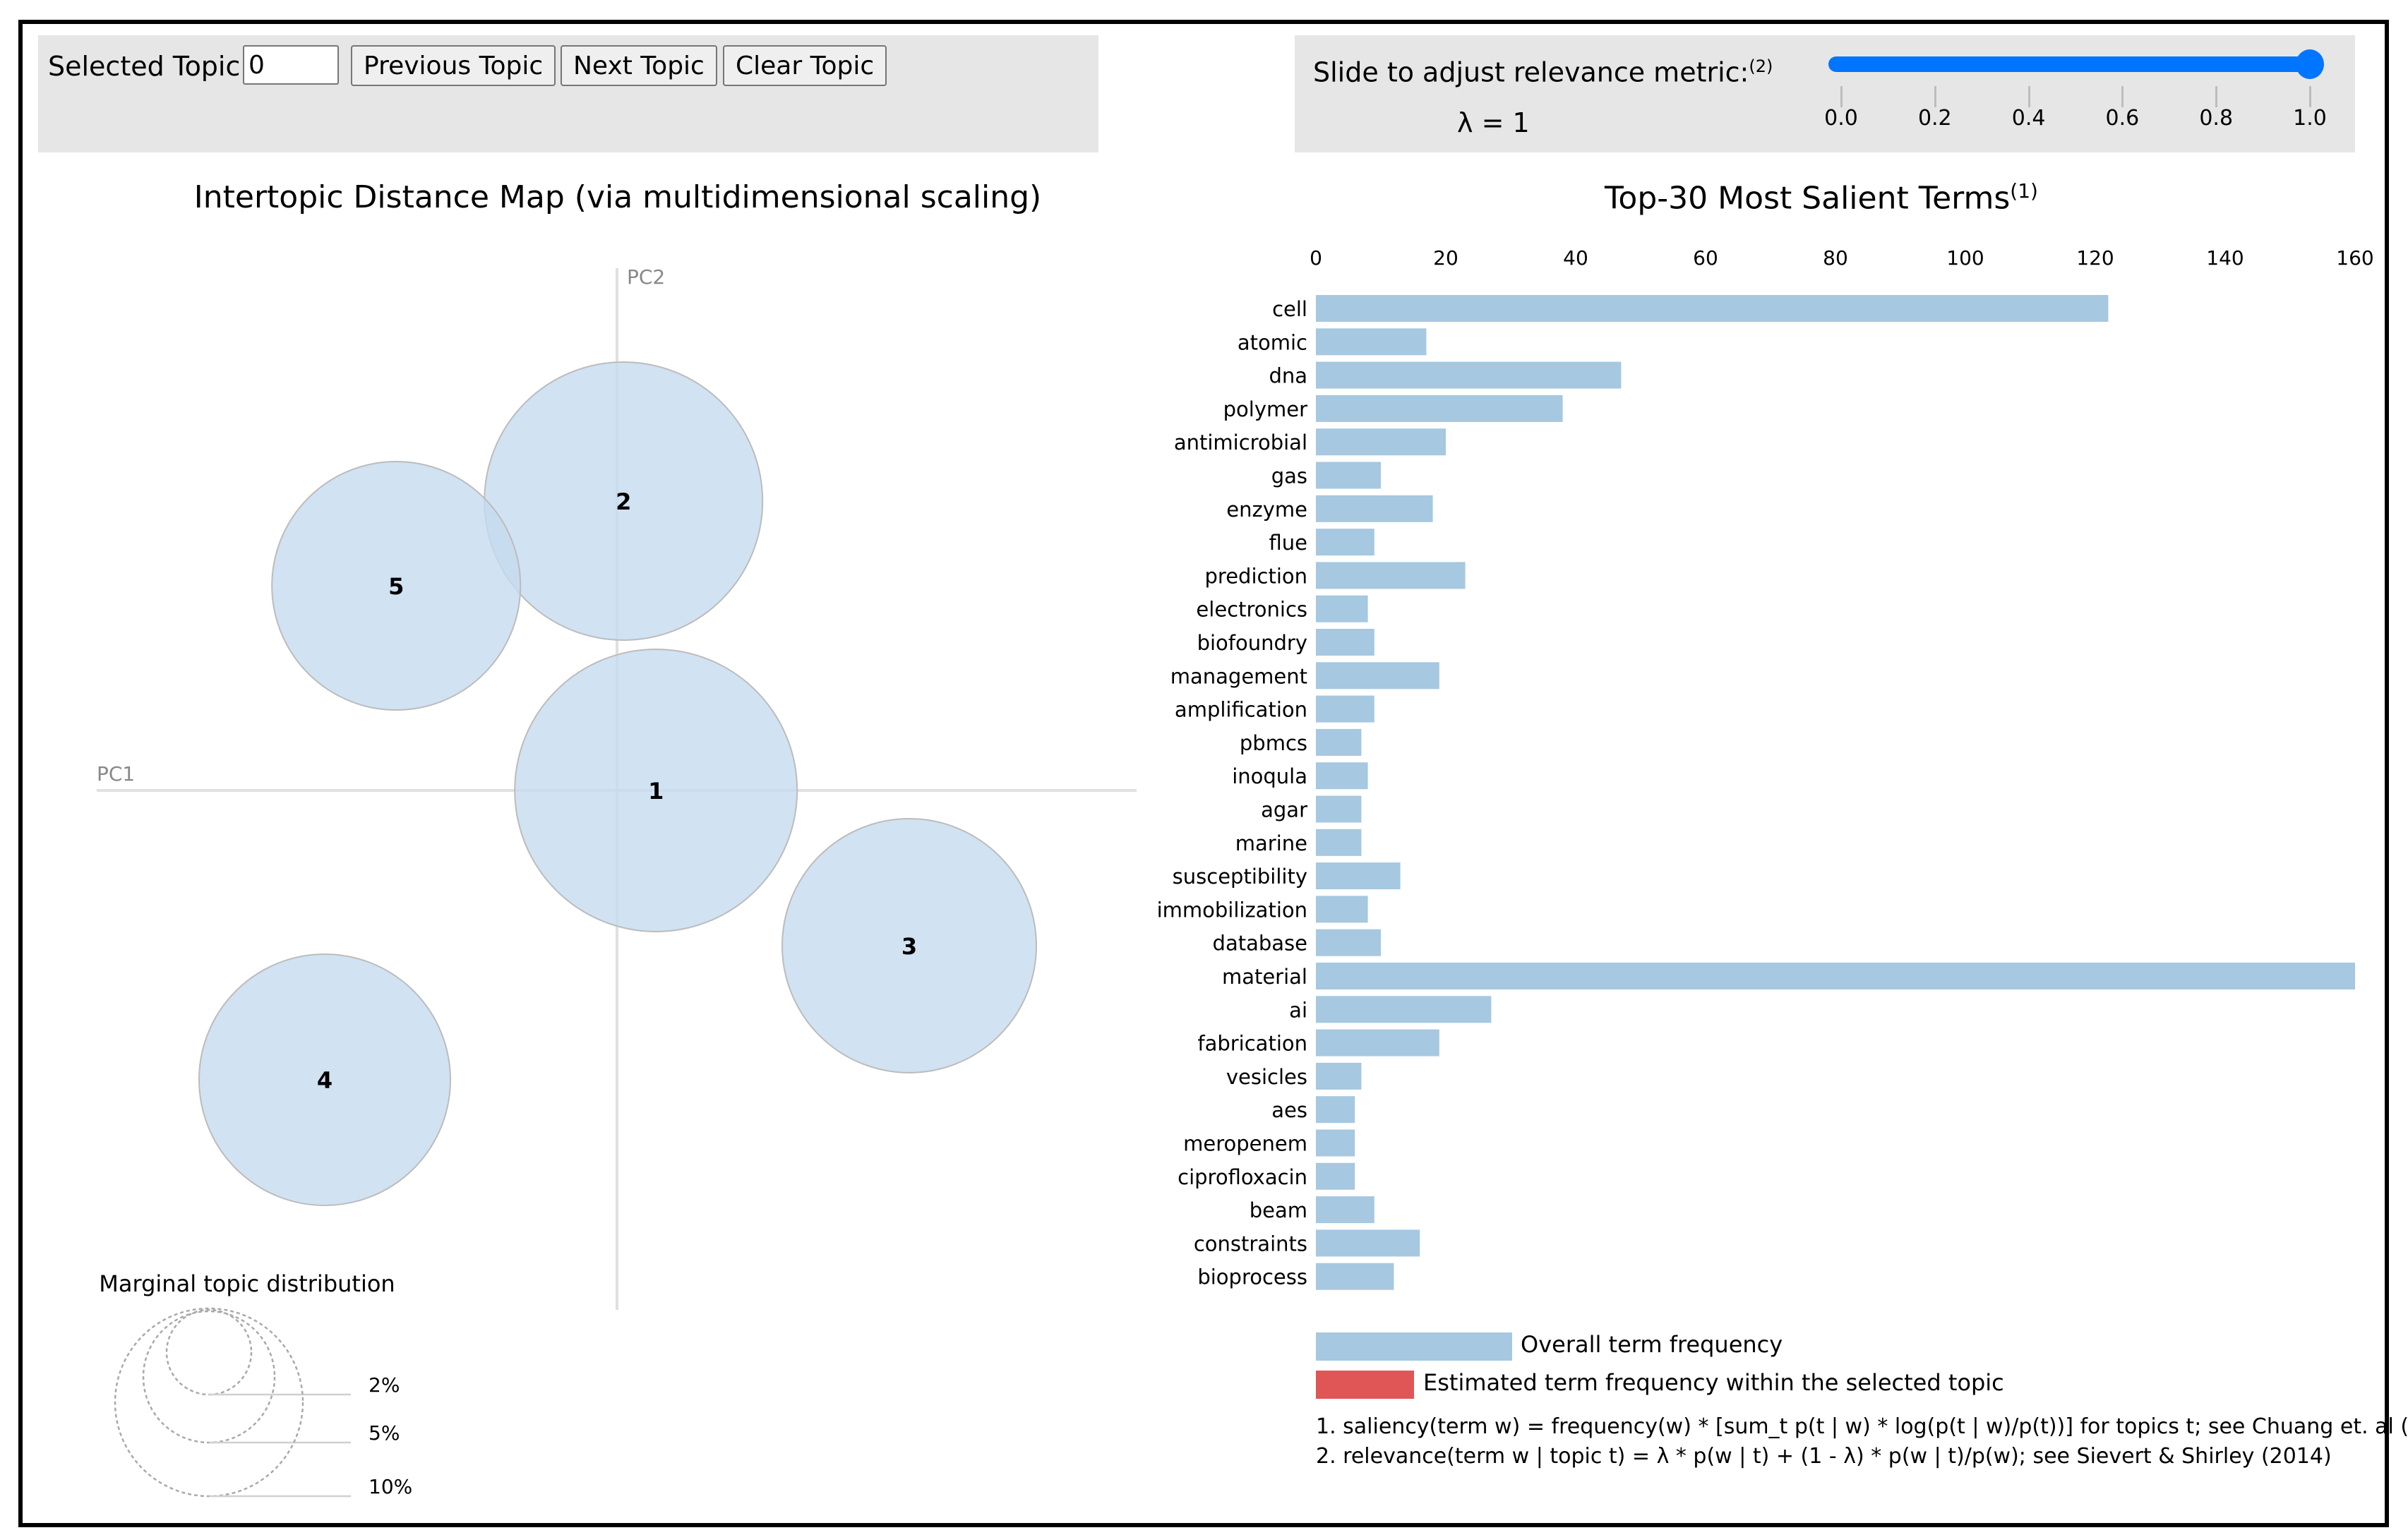 The image size is (2408, 1535). I want to click on bar-row: ciprofloxacin, so click(1267, 1176).